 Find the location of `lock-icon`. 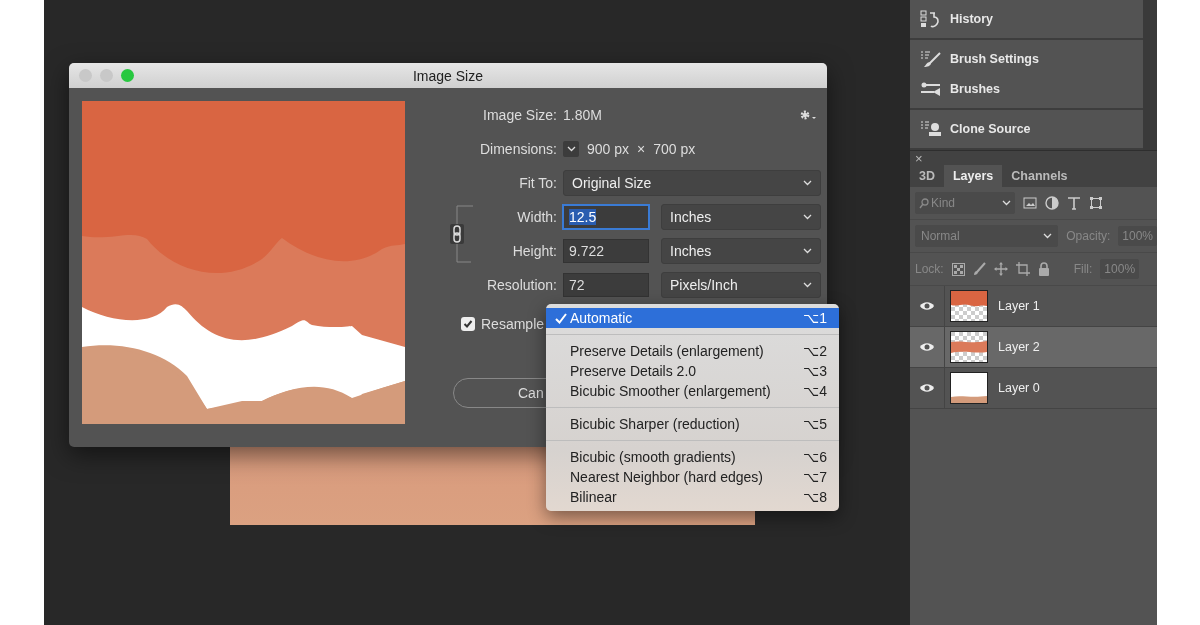

lock-icon is located at coordinates (1043, 269).